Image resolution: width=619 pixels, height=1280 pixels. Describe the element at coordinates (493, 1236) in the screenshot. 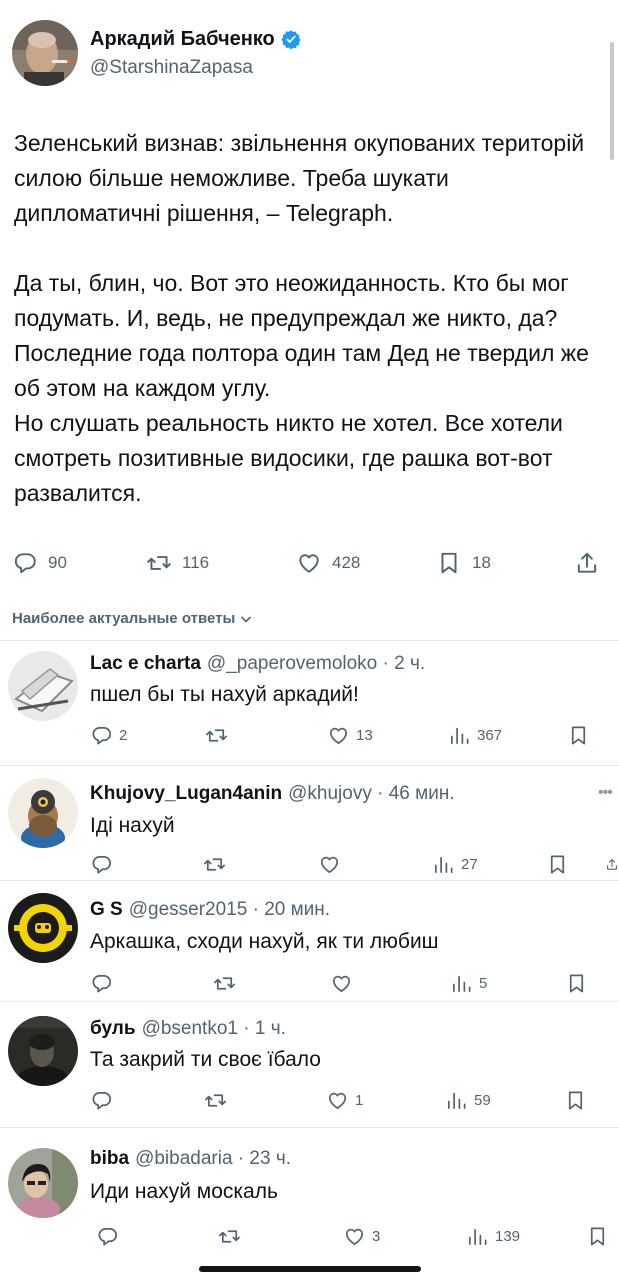

I see `views-button: 139` at that location.